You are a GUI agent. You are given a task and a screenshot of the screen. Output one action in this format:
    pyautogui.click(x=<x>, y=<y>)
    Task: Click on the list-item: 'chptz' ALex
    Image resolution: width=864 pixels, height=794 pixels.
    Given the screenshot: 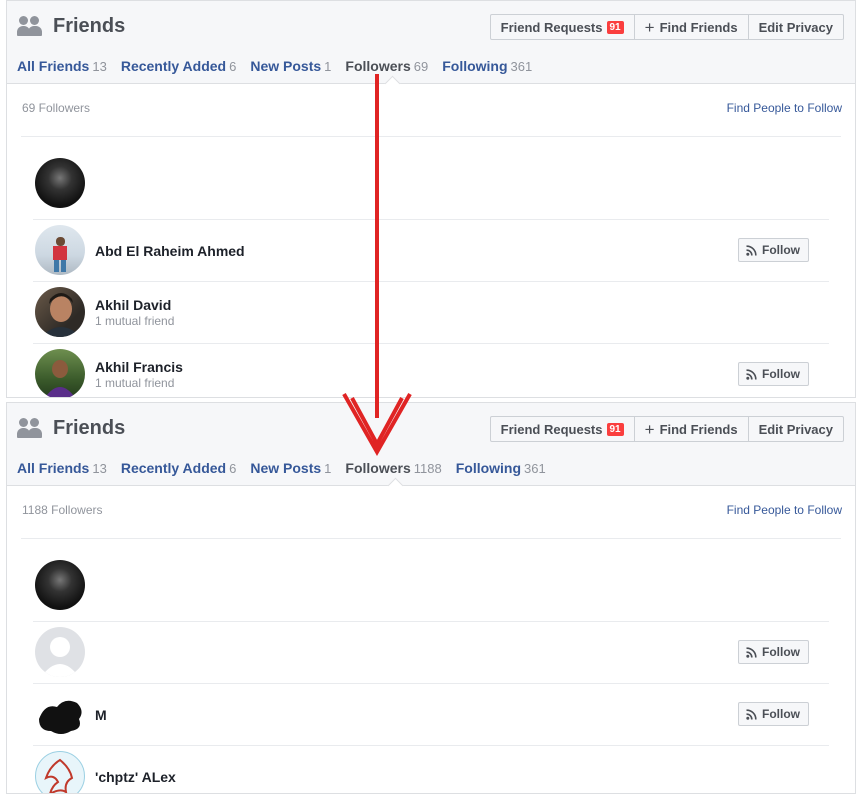 What is the action you would take?
    pyautogui.click(x=431, y=769)
    